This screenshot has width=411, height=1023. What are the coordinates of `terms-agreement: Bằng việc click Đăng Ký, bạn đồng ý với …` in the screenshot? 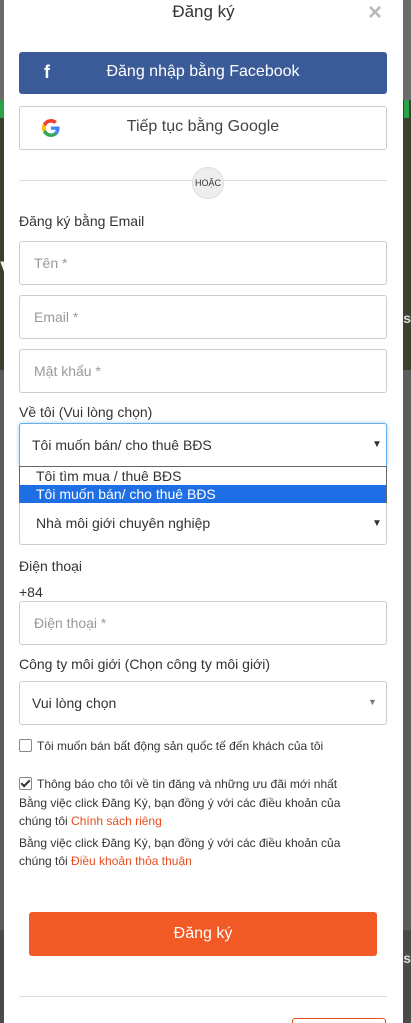 It's located at (194, 852).